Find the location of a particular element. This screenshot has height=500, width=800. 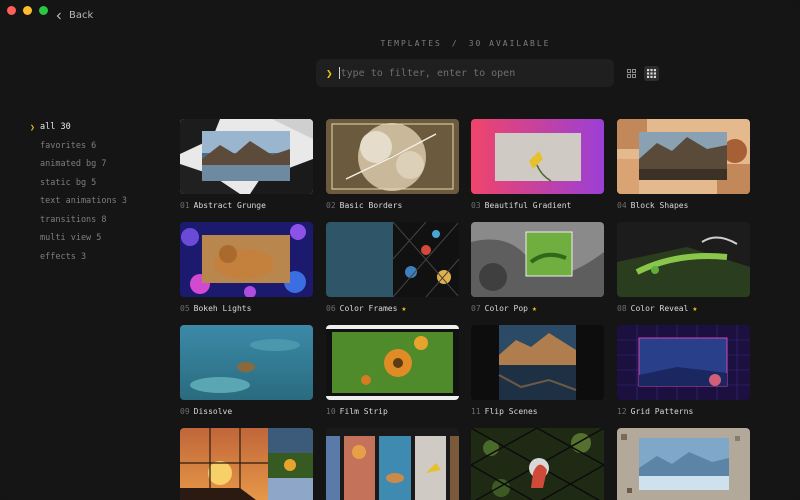

dense-grid-icon is located at coordinates (651, 73).